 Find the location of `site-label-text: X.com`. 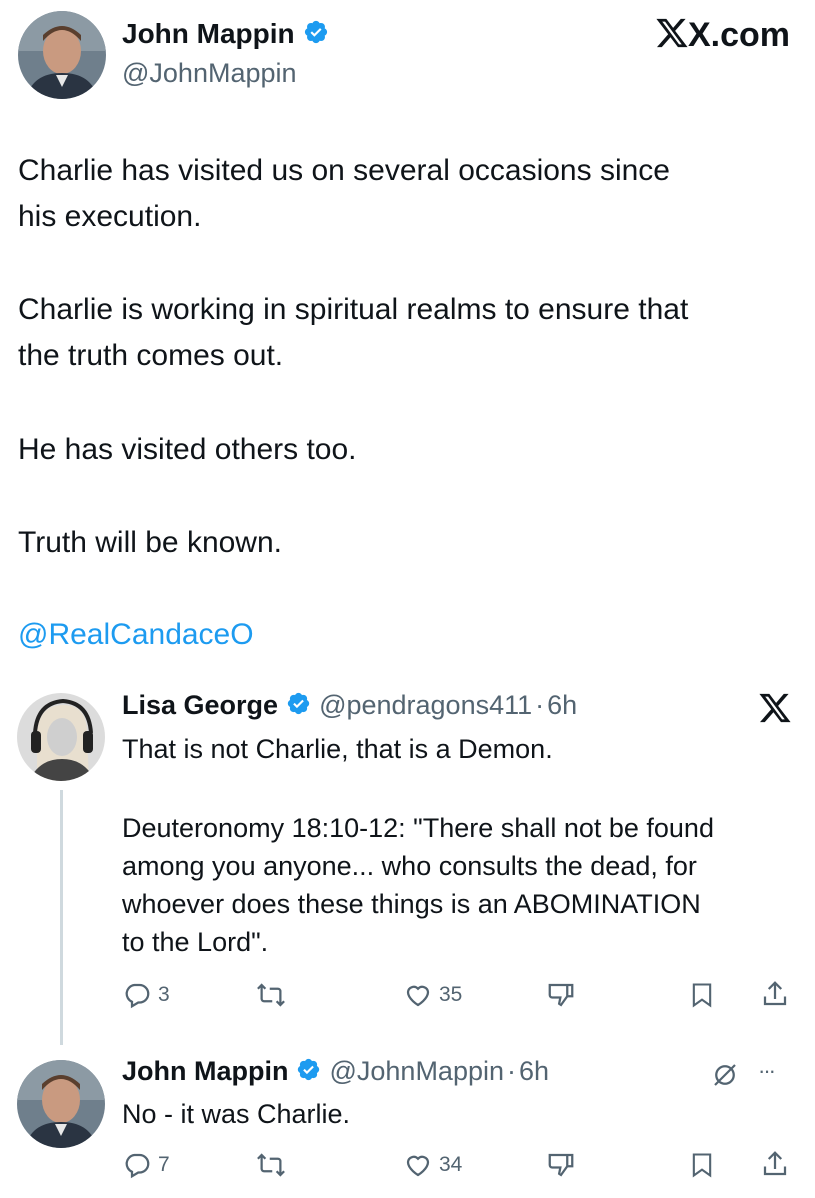

site-label-text: X.com is located at coordinates (739, 35).